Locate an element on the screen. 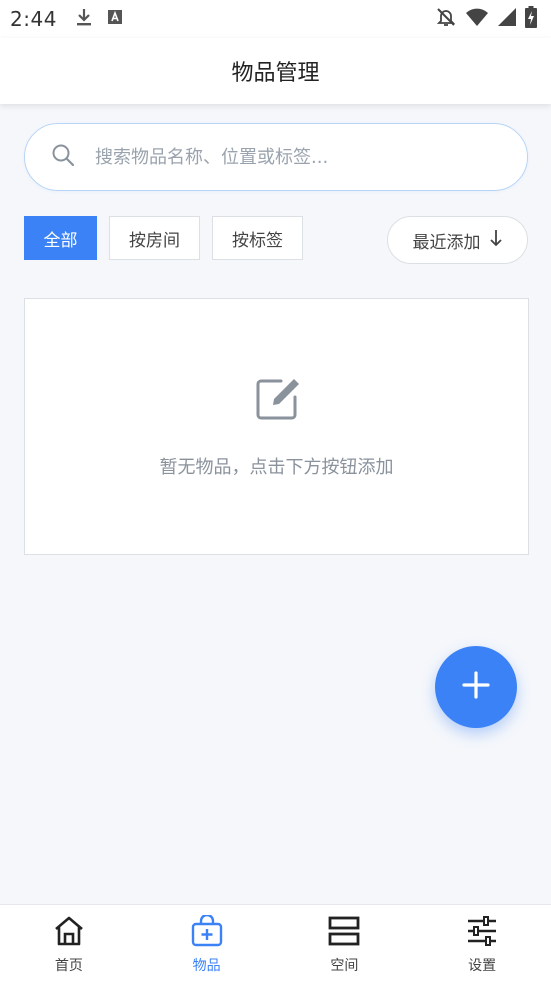 The image size is (551, 981). sort-label: 最近添加 is located at coordinates (446, 242).